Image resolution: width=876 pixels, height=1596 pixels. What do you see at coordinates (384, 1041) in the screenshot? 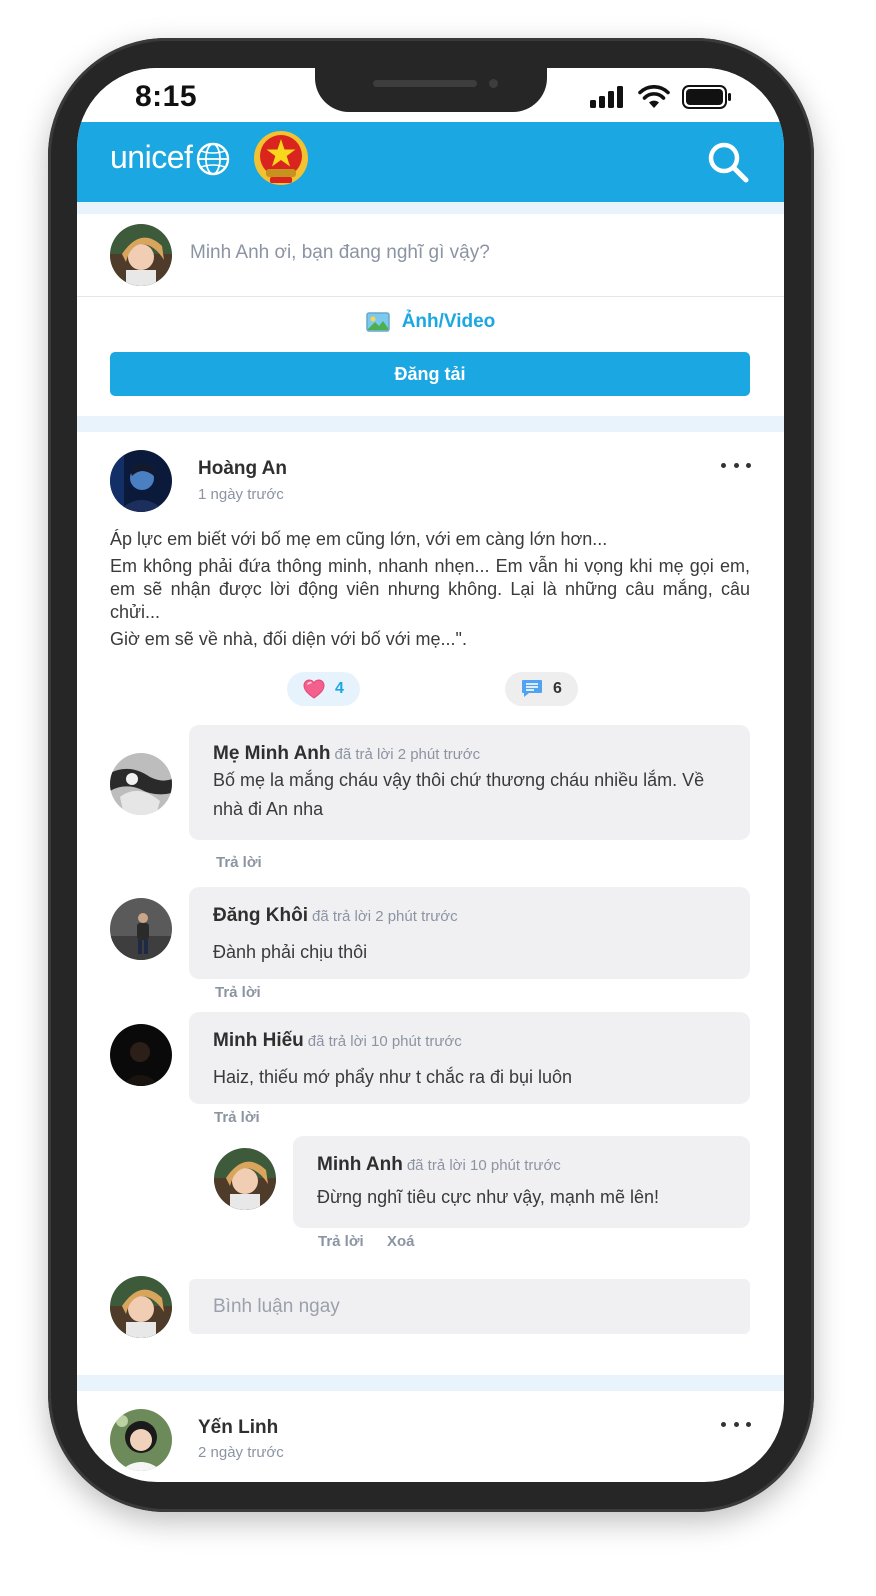
I see `comment-meta: đã trả lời 10 phút trước` at bounding box center [384, 1041].